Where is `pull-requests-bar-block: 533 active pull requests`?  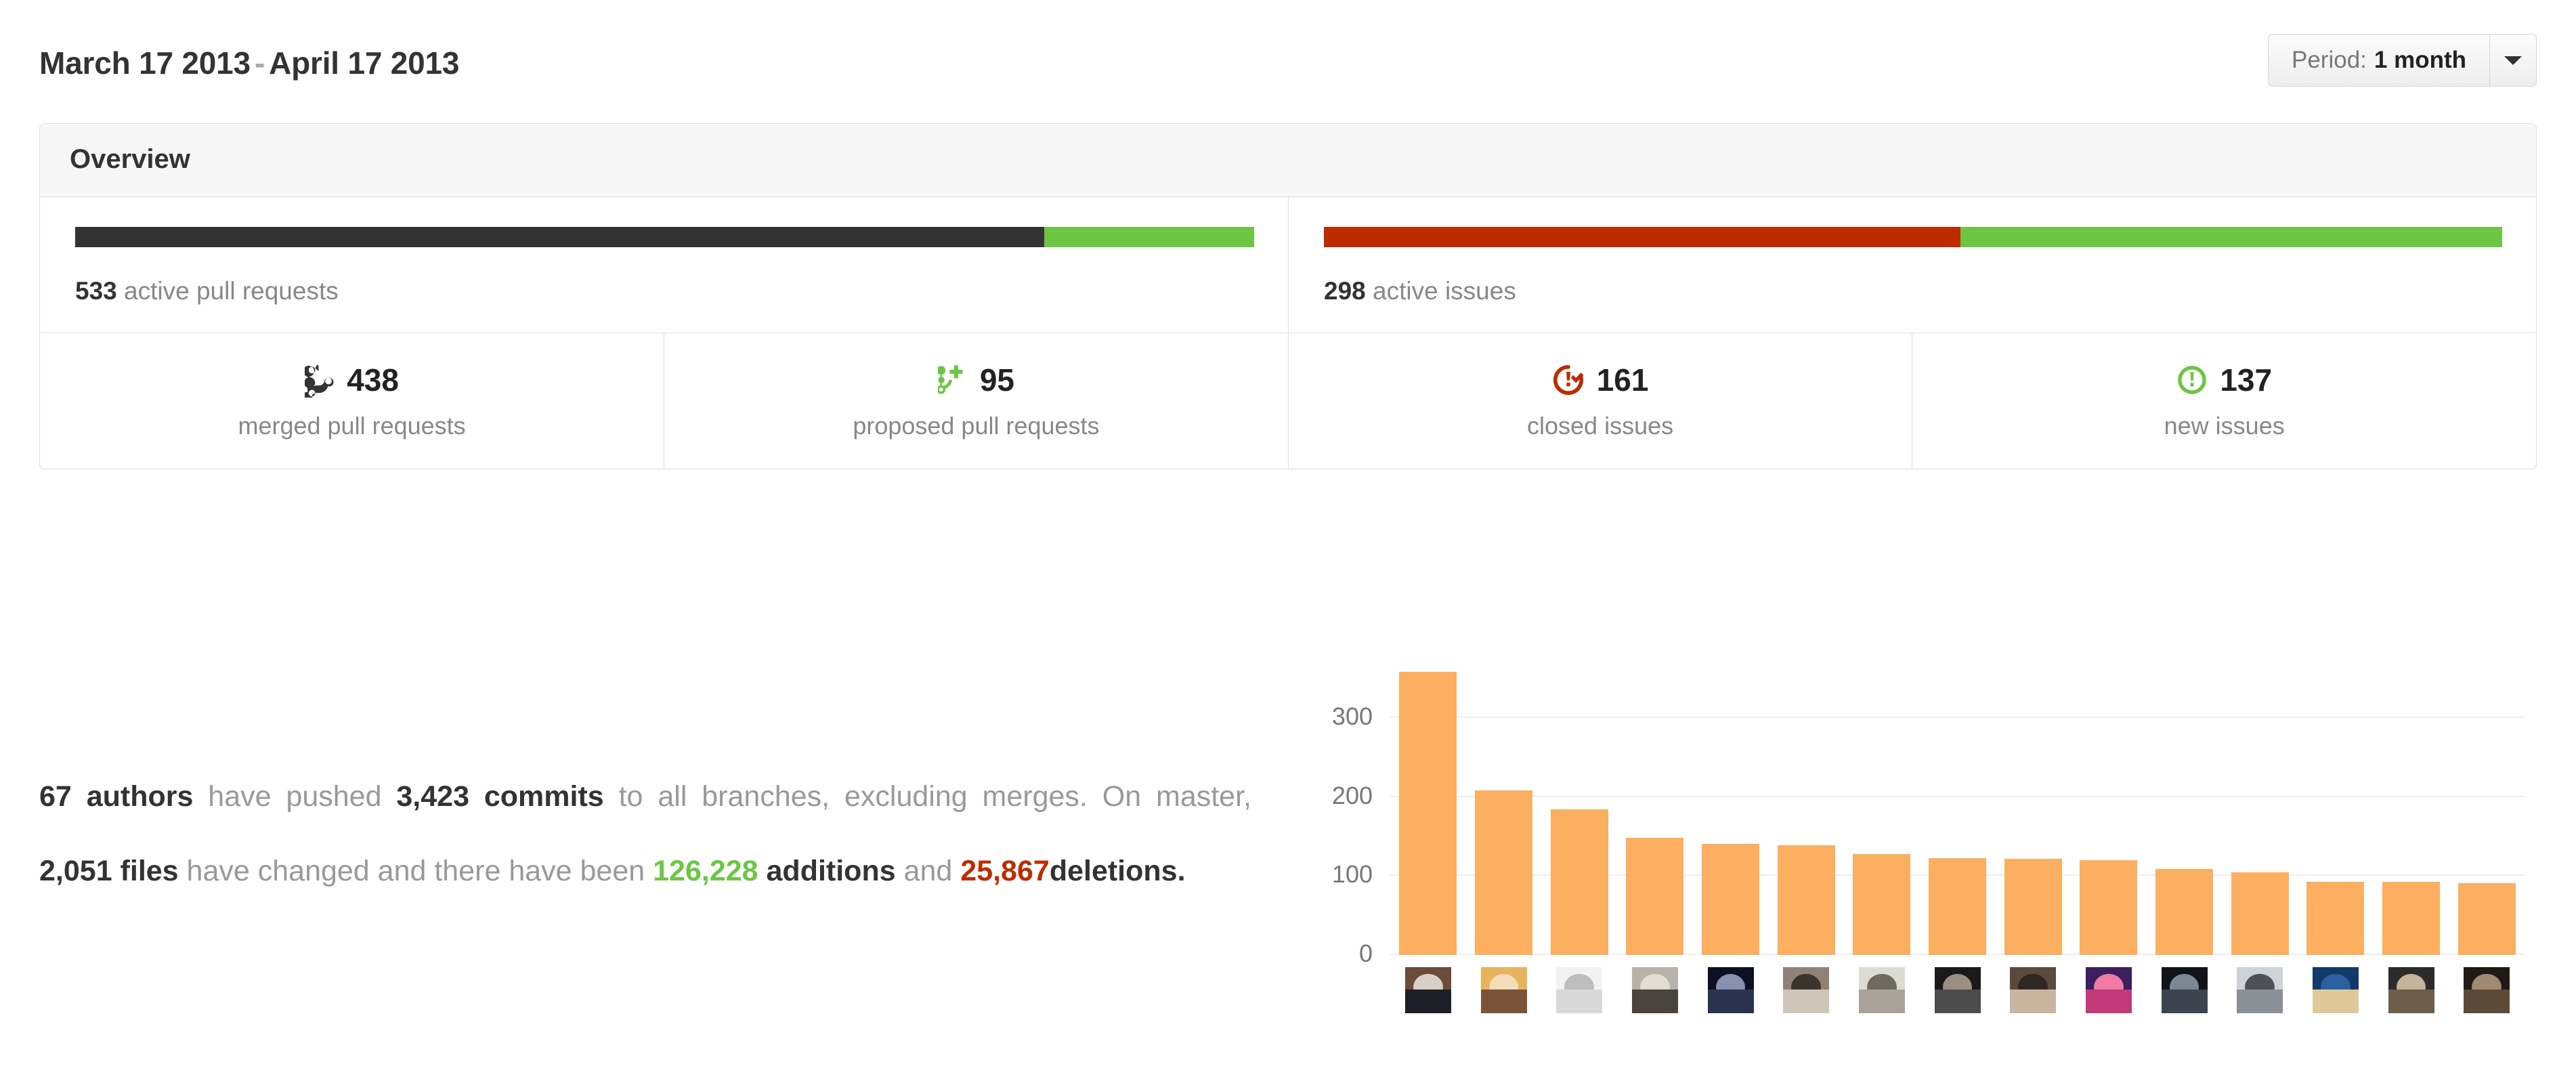
pull-requests-bar-block: 533 active pull requests is located at coordinates (664, 265).